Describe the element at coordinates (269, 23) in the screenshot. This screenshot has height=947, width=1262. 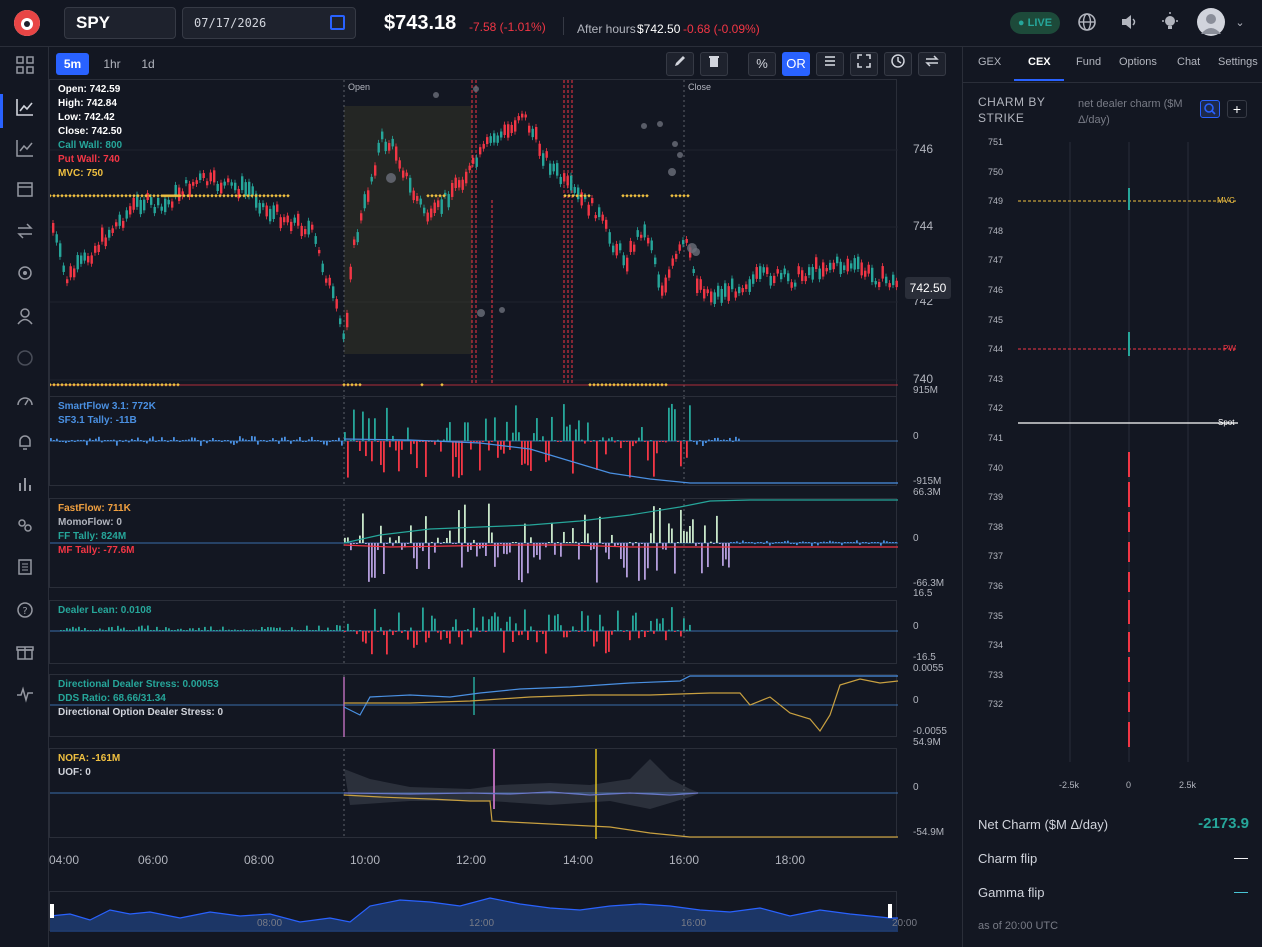
I see `date-picker: 07/17/2026` at that location.